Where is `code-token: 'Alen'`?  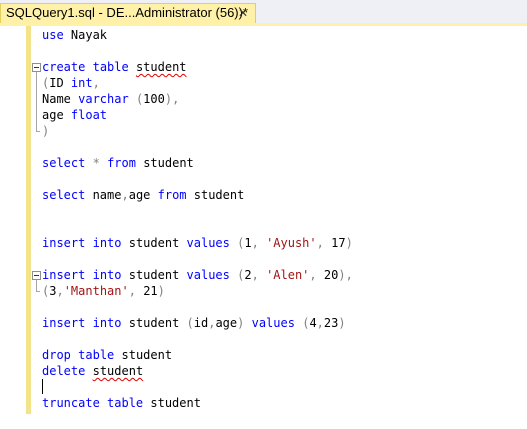 code-token: 'Alen' is located at coordinates (288, 275).